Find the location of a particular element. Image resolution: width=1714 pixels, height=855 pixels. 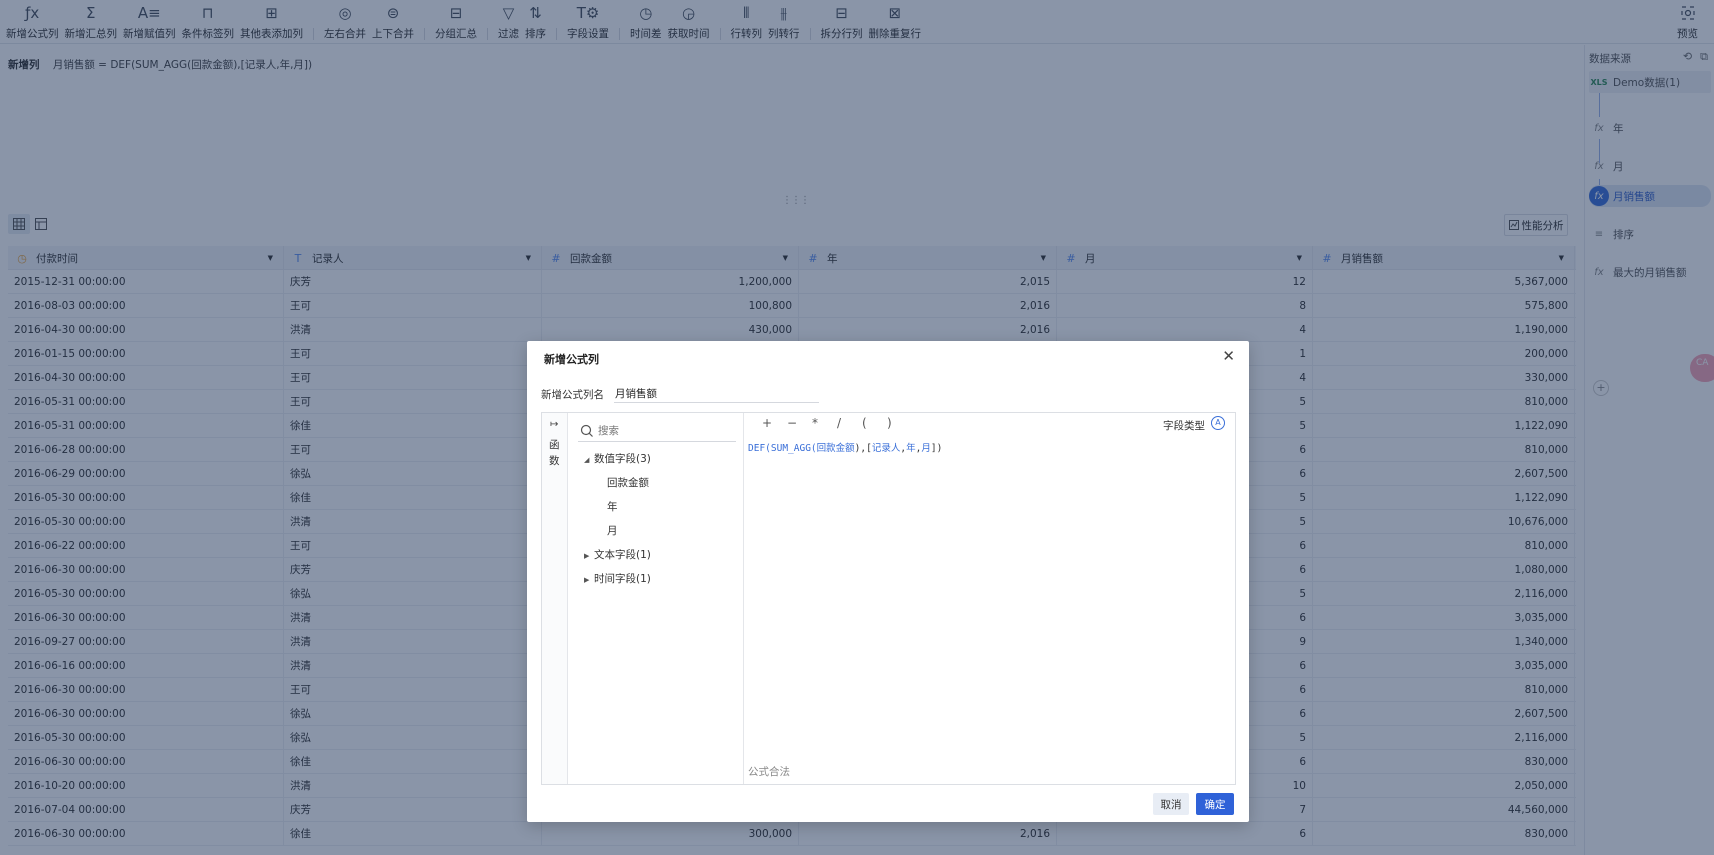

column-name-row: 新增公式列名 is located at coordinates (680, 394).